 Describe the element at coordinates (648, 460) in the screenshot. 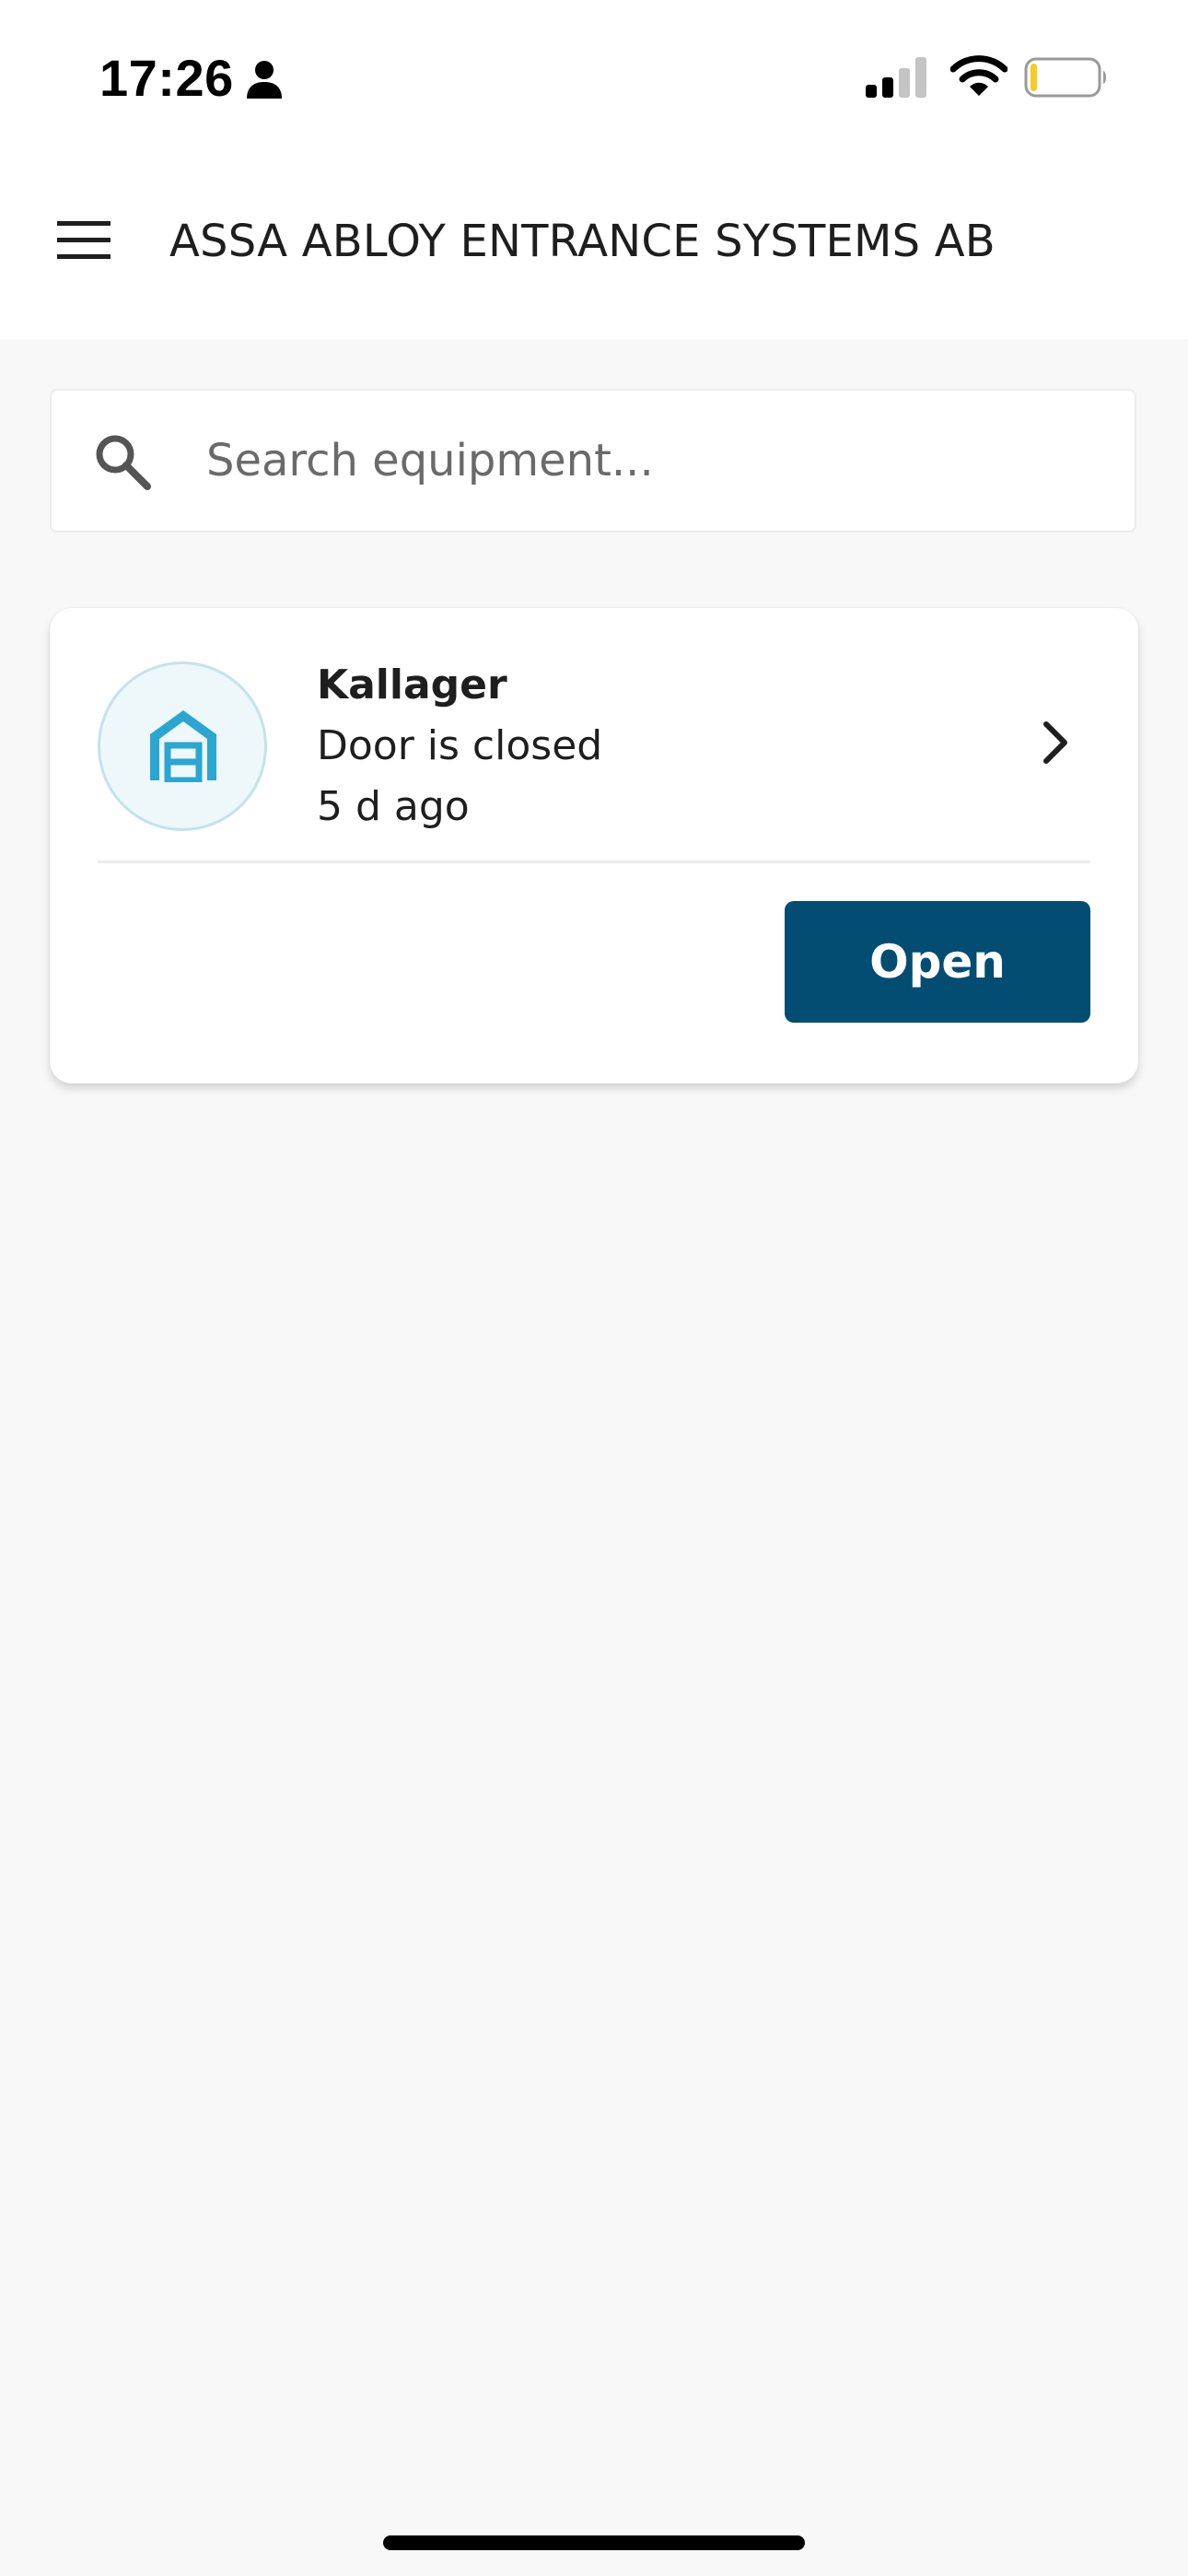

I see `search-input` at that location.